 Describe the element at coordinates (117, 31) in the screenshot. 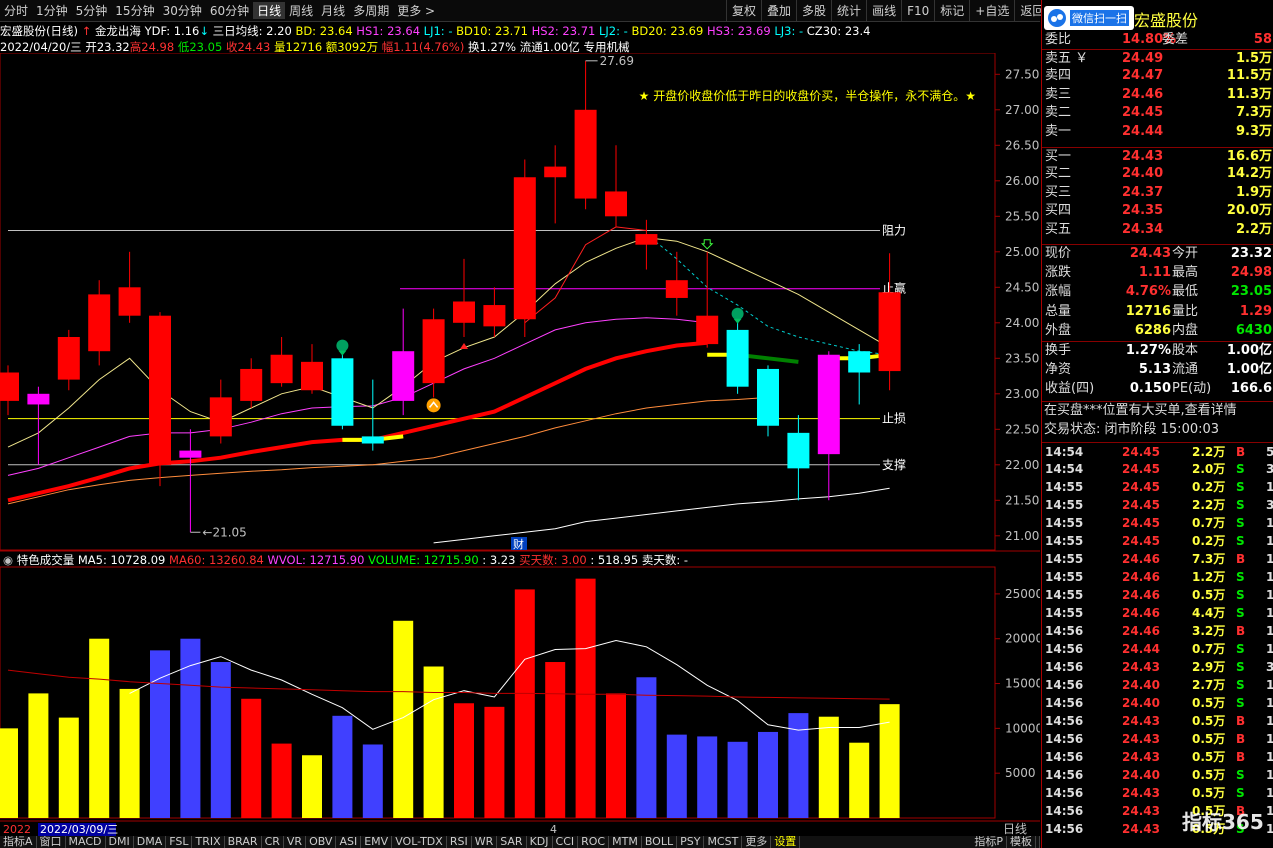

I see `jinlong-label: 金龙出海` at that location.